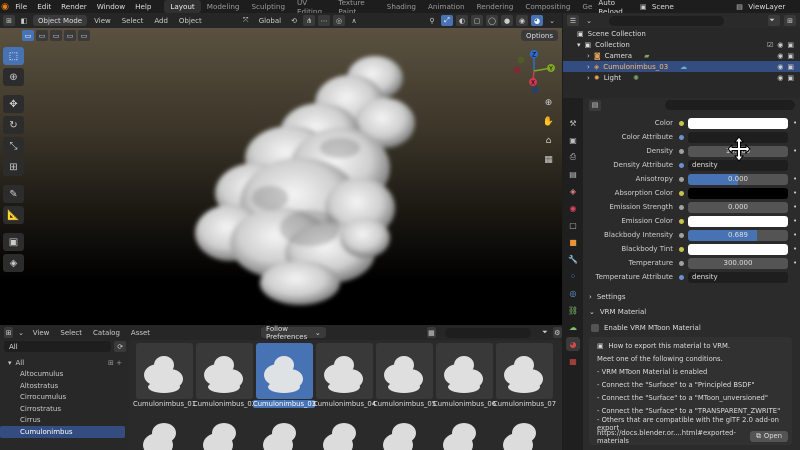 Image resolution: width=800 pixels, height=450 pixels. Describe the element at coordinates (13, 56) in the screenshot. I see `select-box-icon: ⬚` at that location.